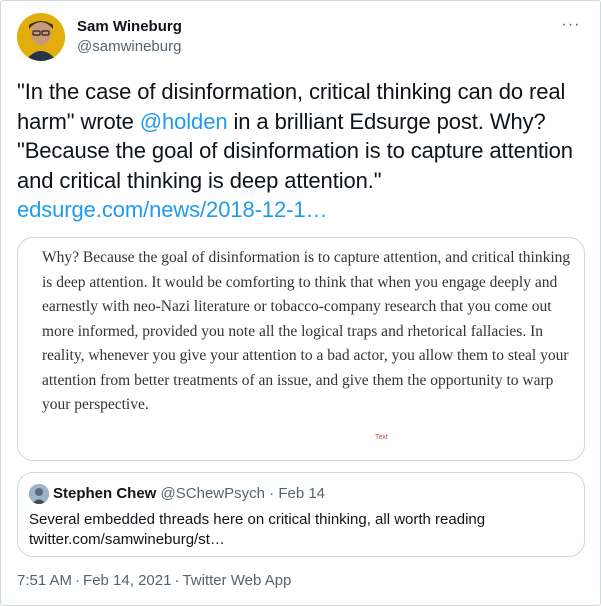 The image size is (601, 606). What do you see at coordinates (302, 493) in the screenshot?
I see `quote-date: Feb 14` at bounding box center [302, 493].